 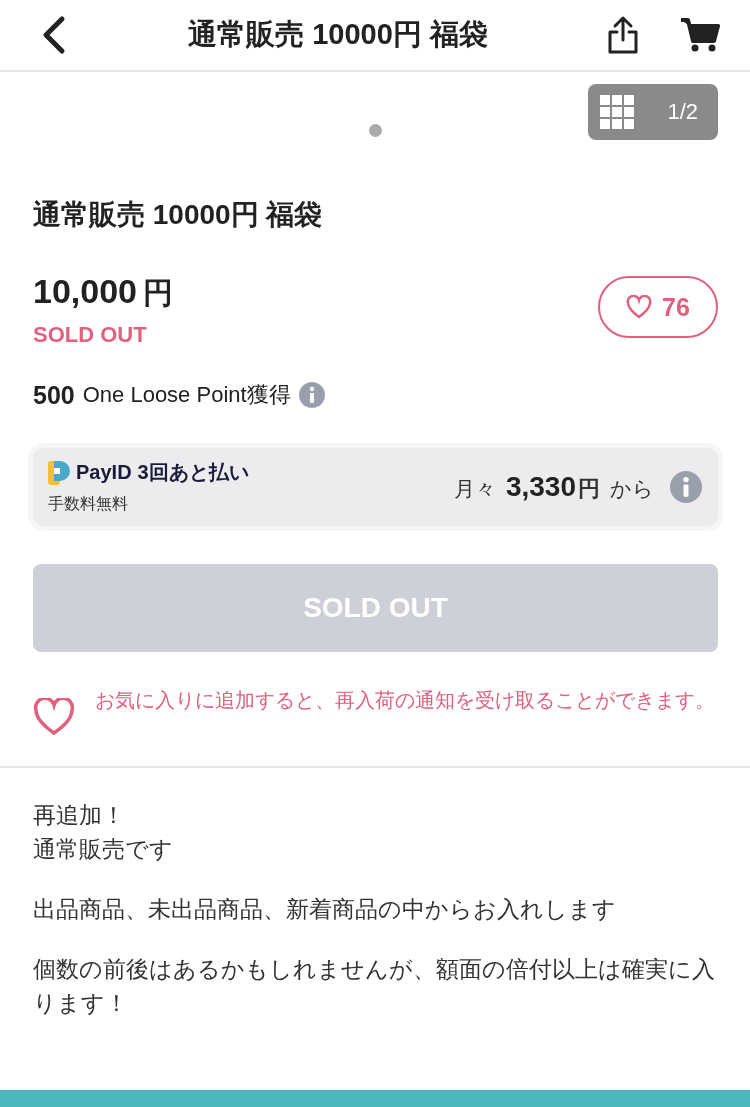 What do you see at coordinates (104, 472) in the screenshot?
I see `payid-brand: PayID` at bounding box center [104, 472].